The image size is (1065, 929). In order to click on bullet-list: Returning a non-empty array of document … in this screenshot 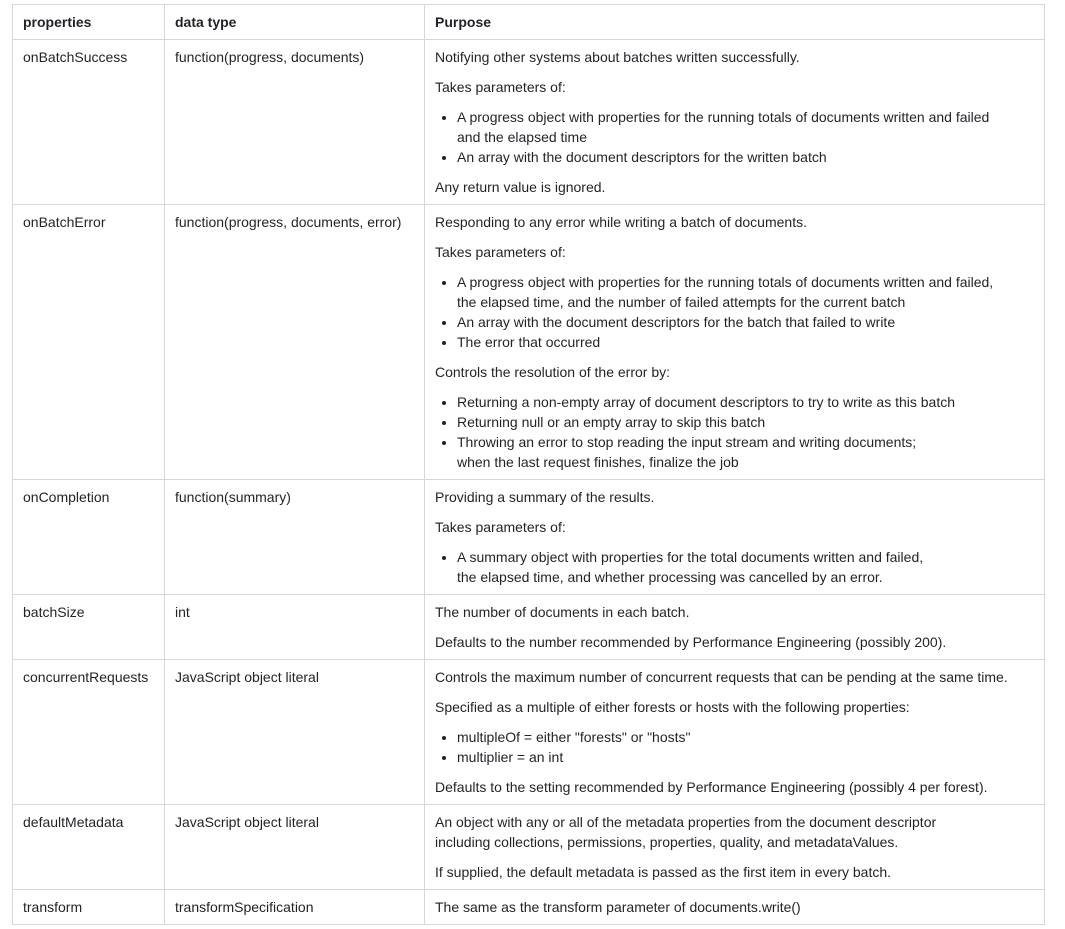, I will do `click(734, 432)`.